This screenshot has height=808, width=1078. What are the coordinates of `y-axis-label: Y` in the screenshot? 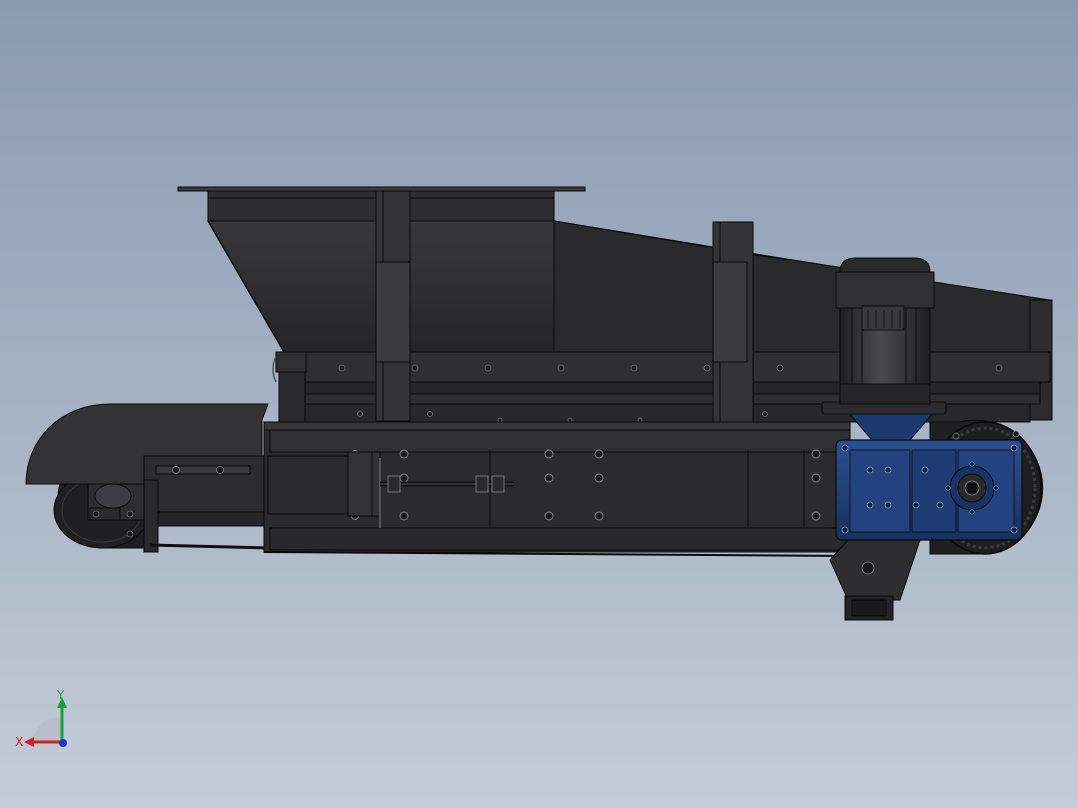 It's located at (60, 695).